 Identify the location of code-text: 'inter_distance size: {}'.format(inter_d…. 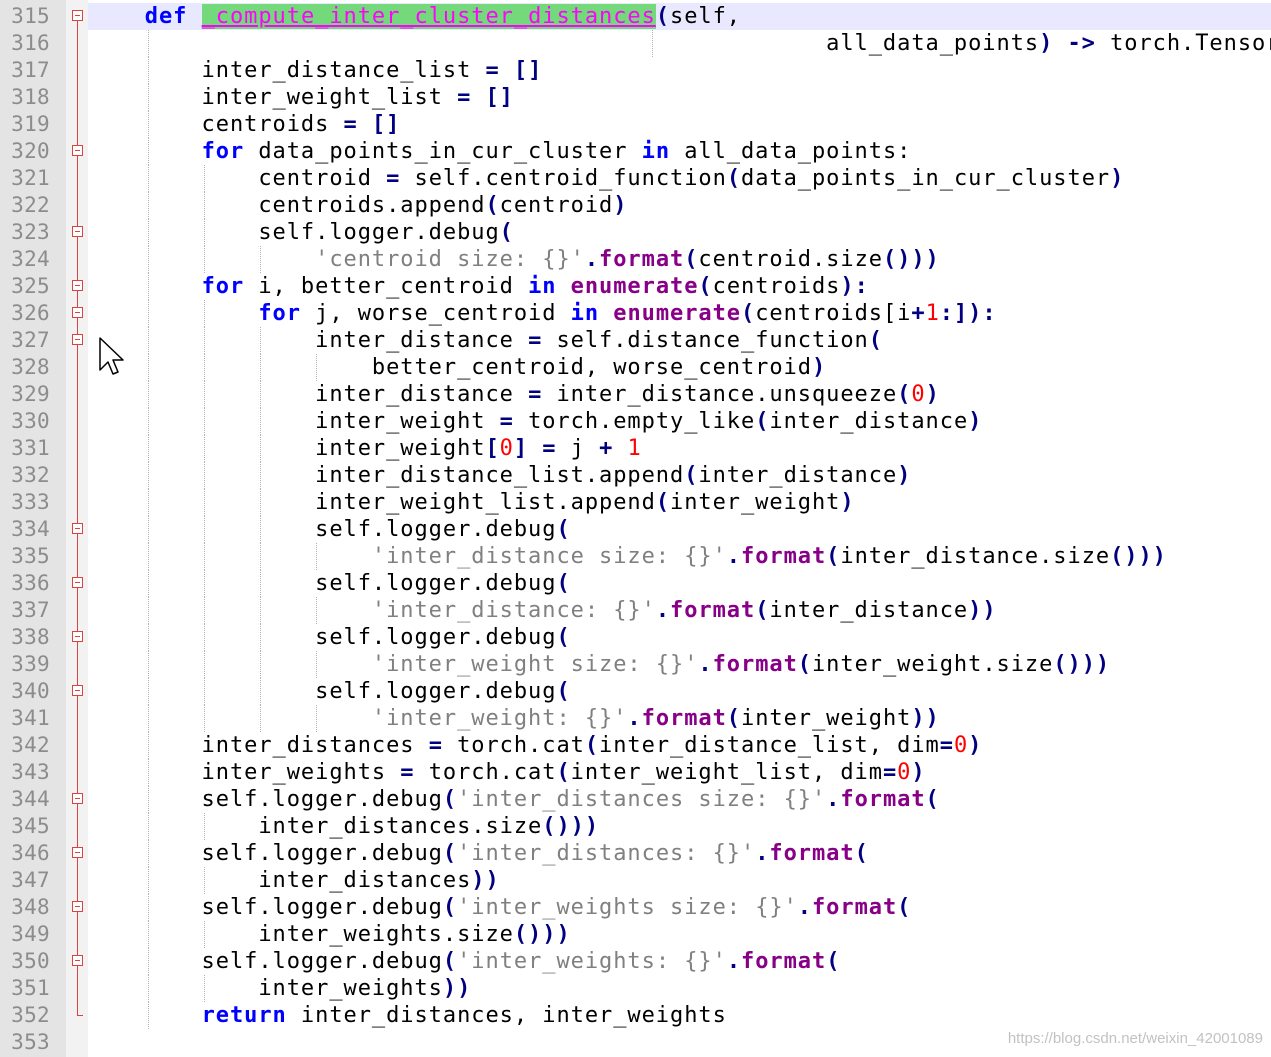
(627, 556).